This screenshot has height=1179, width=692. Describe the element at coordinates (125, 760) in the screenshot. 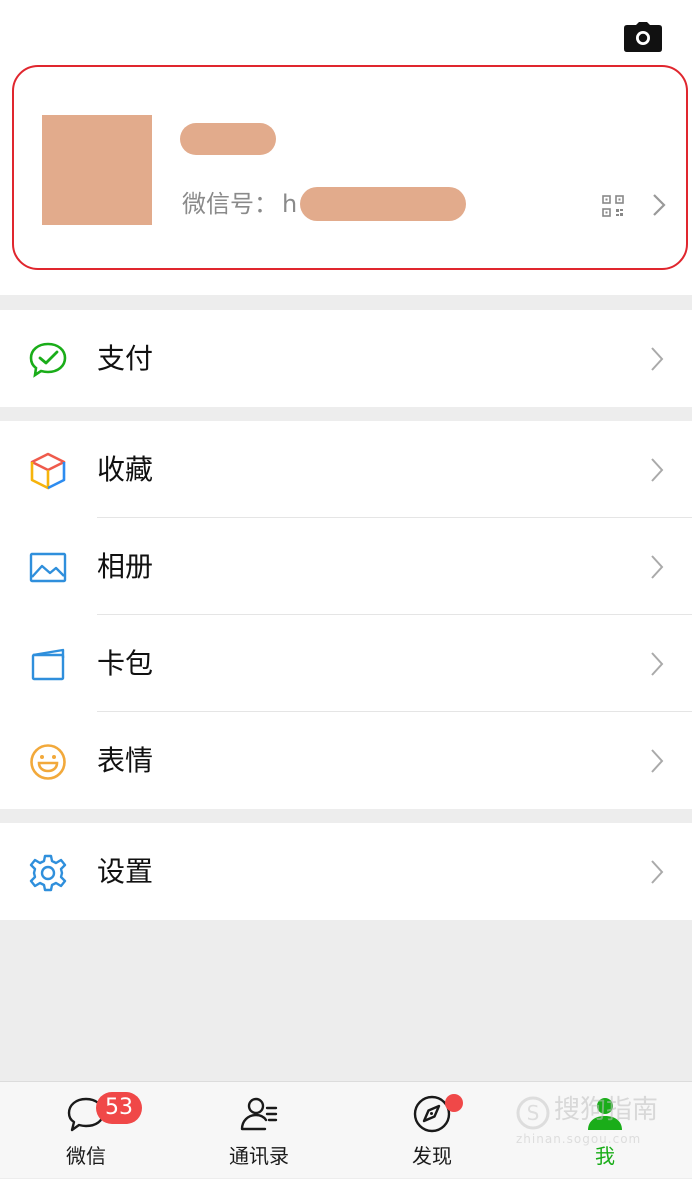

I see `menu-item-label: 表情` at that location.